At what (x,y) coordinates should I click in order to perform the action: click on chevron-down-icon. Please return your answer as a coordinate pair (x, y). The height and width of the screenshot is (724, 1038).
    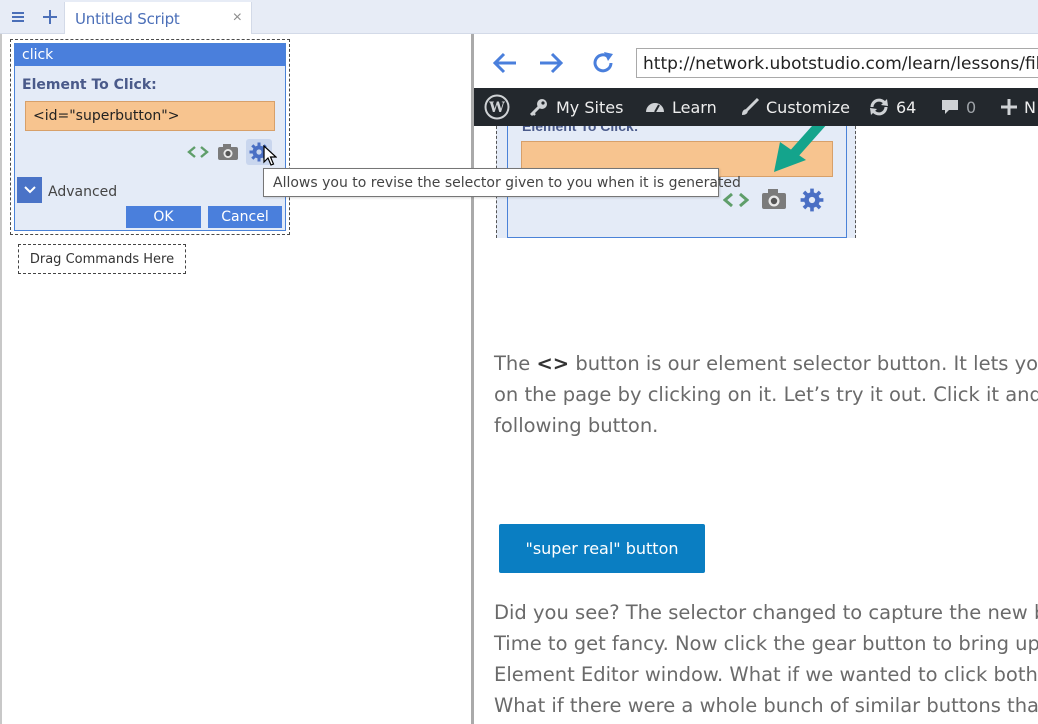
    Looking at the image, I should click on (29, 190).